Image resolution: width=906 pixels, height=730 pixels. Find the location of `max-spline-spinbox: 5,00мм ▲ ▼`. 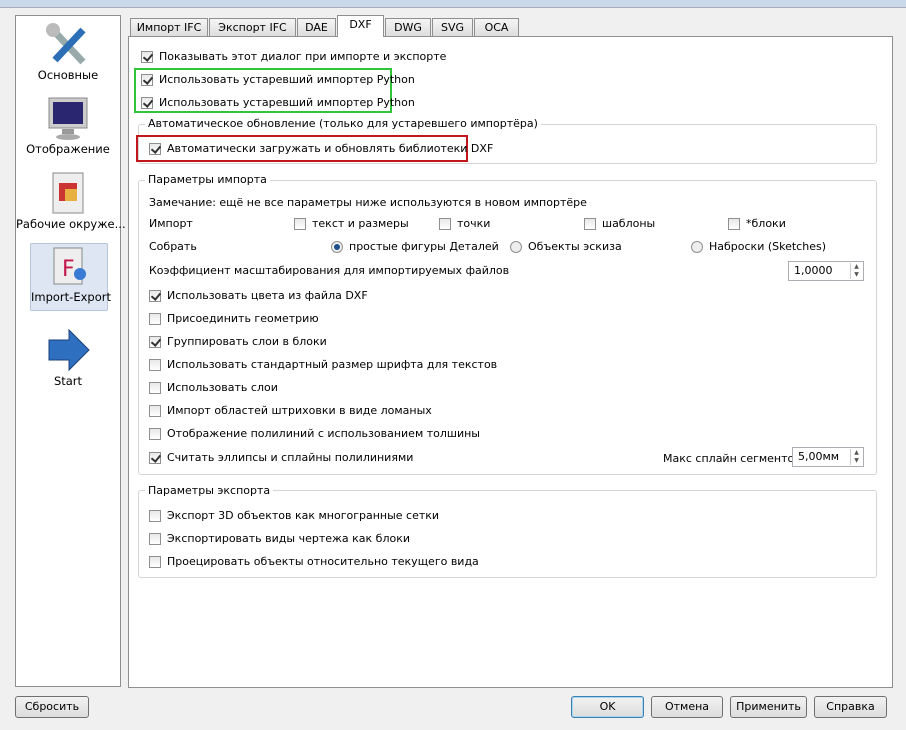

max-spline-spinbox: 5,00мм ▲ ▼ is located at coordinates (828, 457).